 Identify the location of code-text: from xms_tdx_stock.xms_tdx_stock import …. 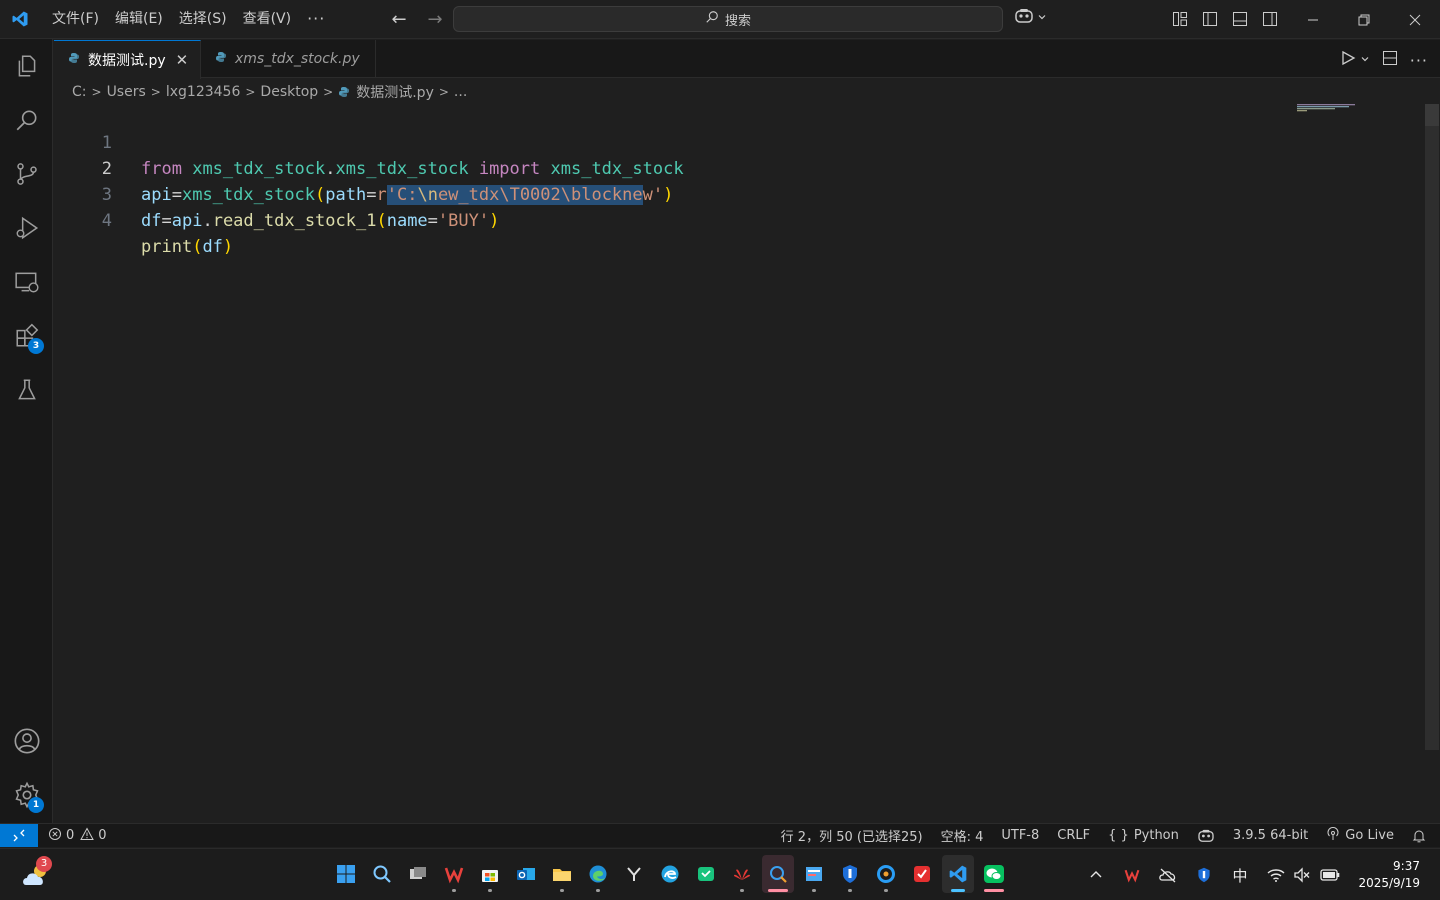
(412, 169).